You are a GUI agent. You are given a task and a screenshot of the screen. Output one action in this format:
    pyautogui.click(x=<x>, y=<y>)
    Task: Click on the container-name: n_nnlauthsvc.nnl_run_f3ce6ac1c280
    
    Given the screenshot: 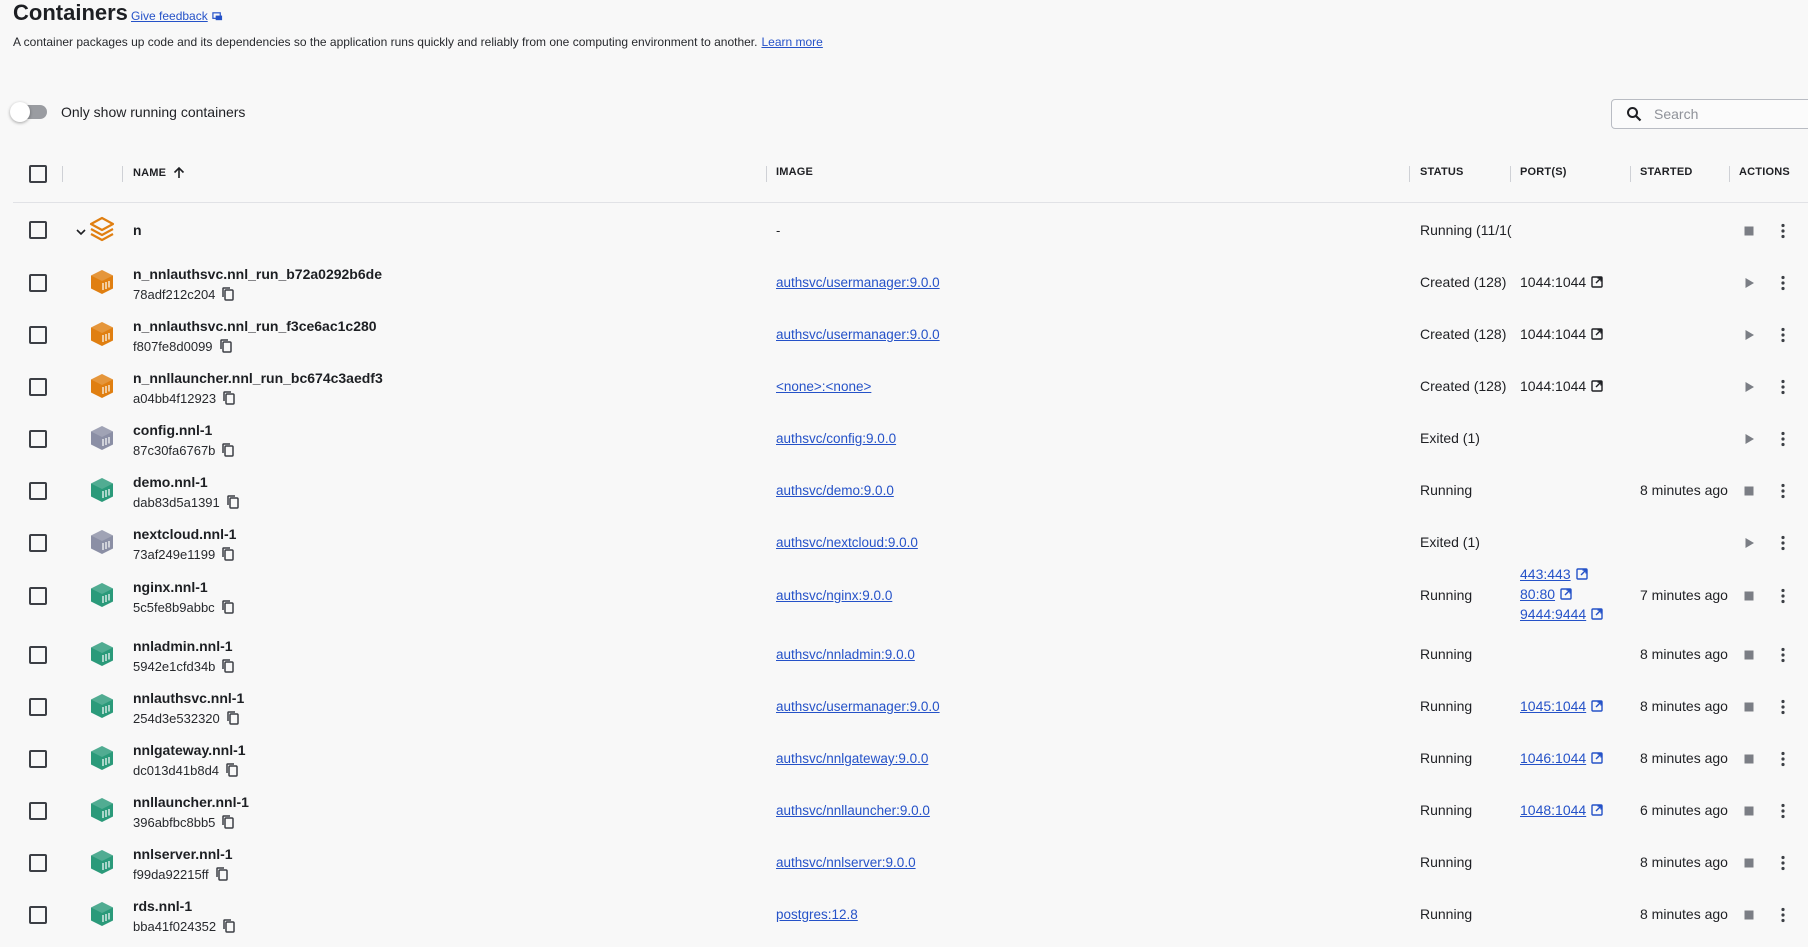 What is the action you would take?
    pyautogui.click(x=255, y=326)
    